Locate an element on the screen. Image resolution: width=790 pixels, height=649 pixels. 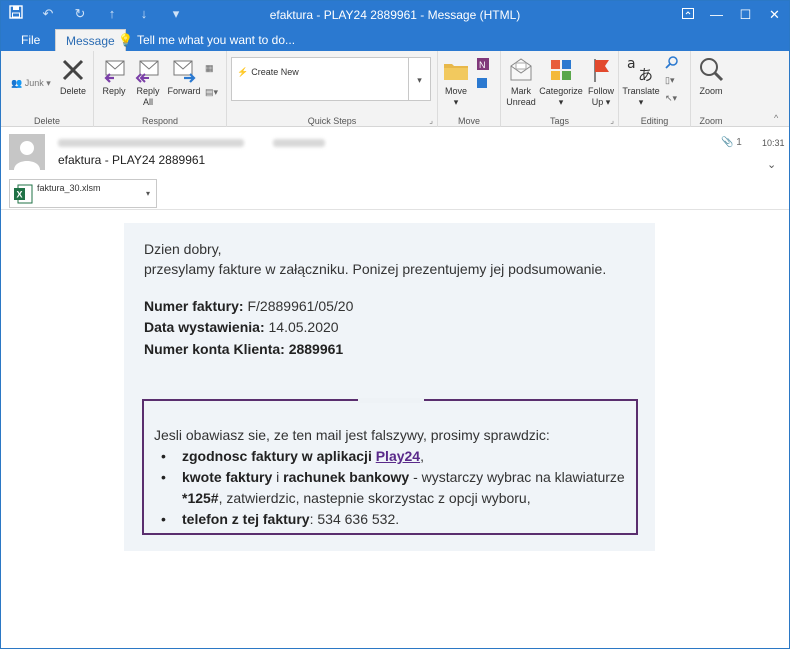
move-label: Move is located at coordinates (455, 91).